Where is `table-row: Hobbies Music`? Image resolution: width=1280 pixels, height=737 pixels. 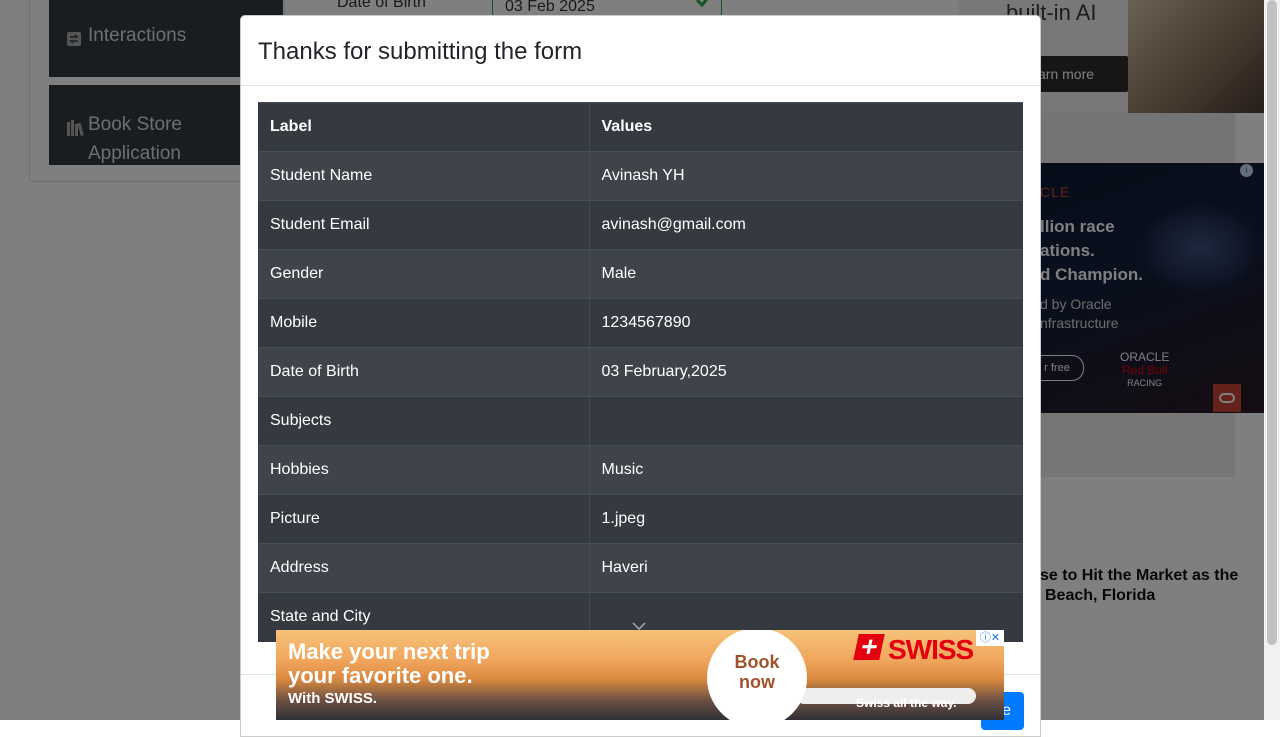
table-row: Hobbies Music is located at coordinates (640, 470).